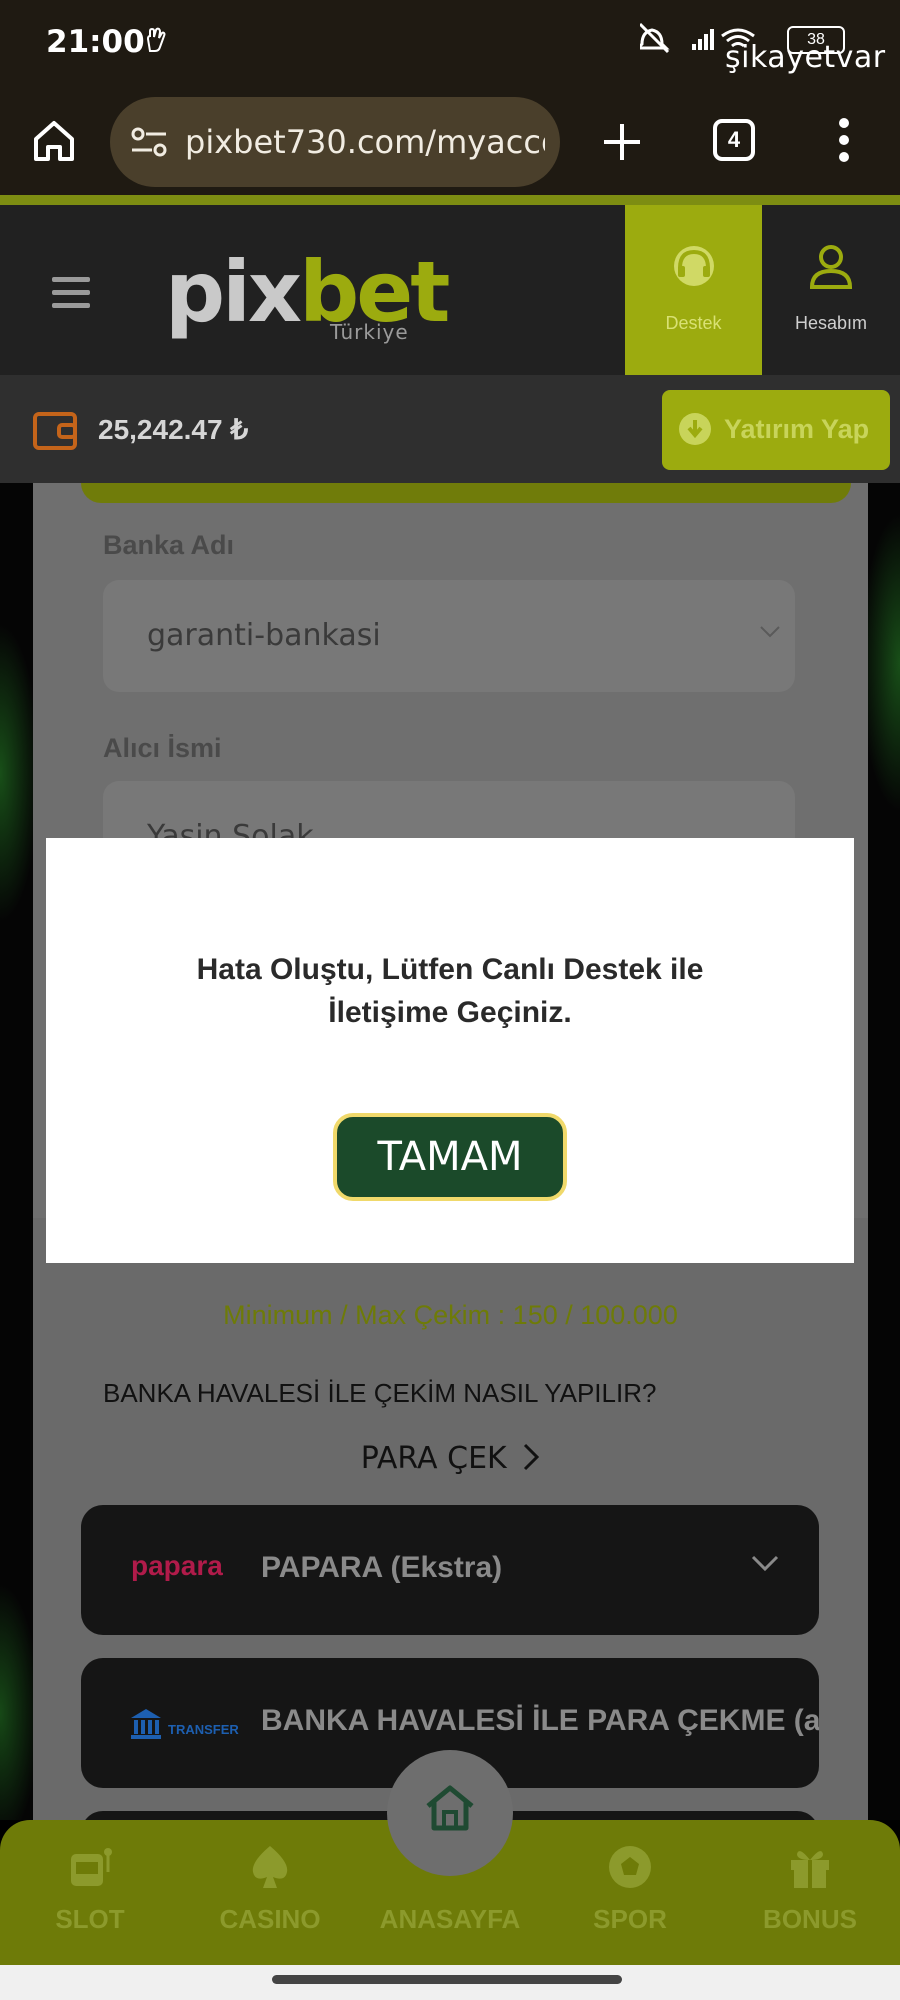 The height and width of the screenshot is (2000, 900). I want to click on nav-home-label: ANASAYFA, so click(450, 1919).